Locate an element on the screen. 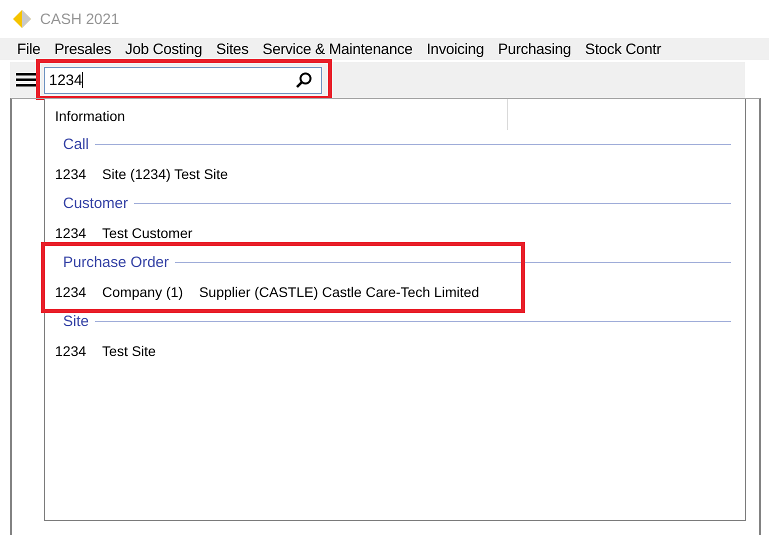  column-header: Information is located at coordinates (276, 114).